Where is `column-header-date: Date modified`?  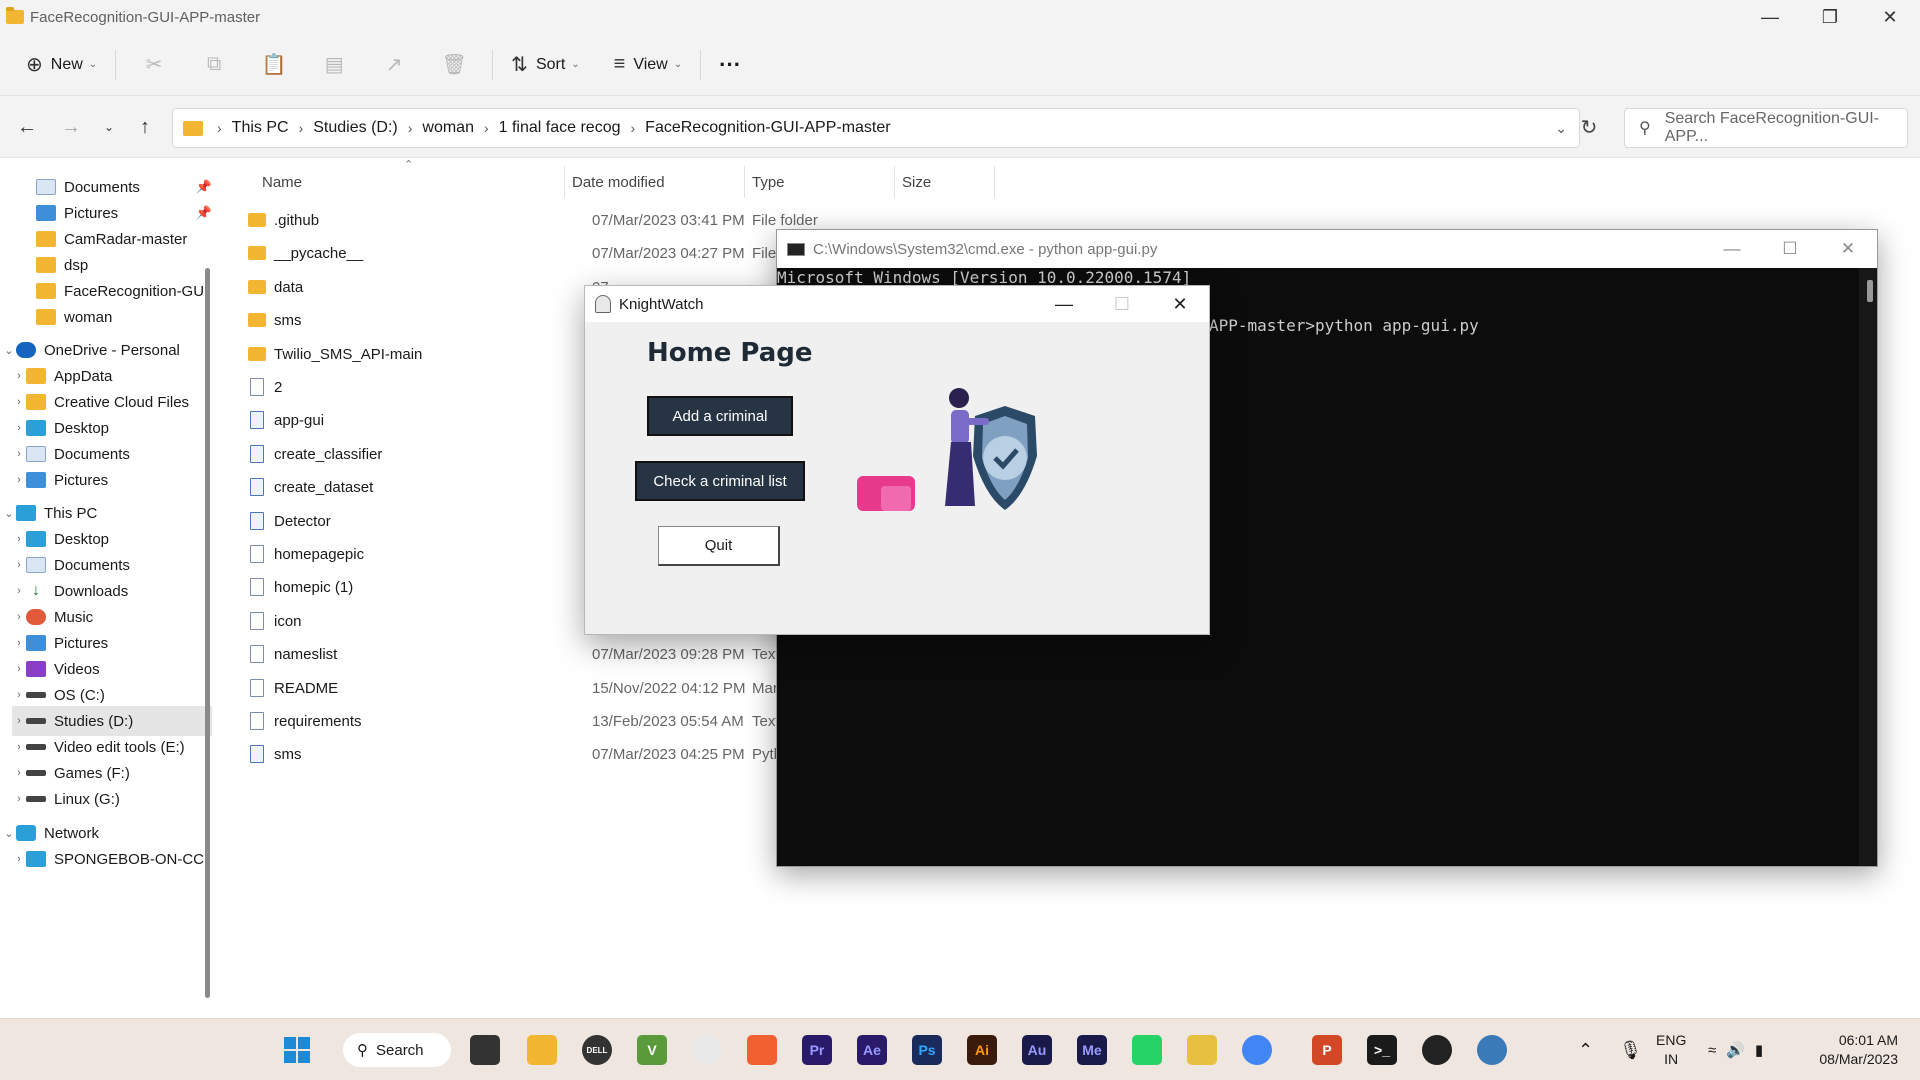
column-header-date: Date modified is located at coordinates (618, 182).